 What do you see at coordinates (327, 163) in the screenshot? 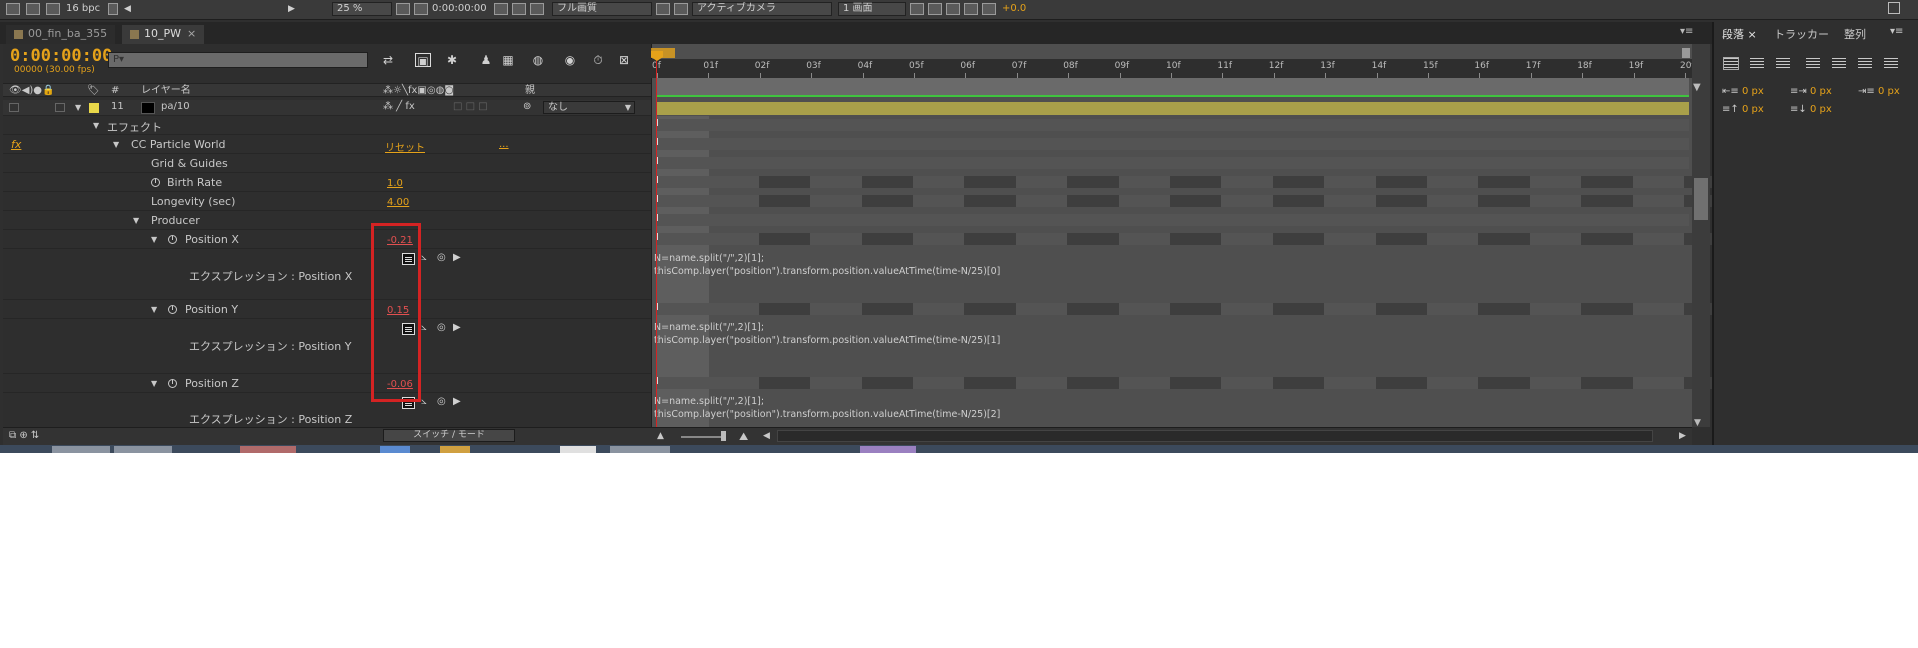
I see `grid-guides-row: Grid & Guides` at bounding box center [327, 163].